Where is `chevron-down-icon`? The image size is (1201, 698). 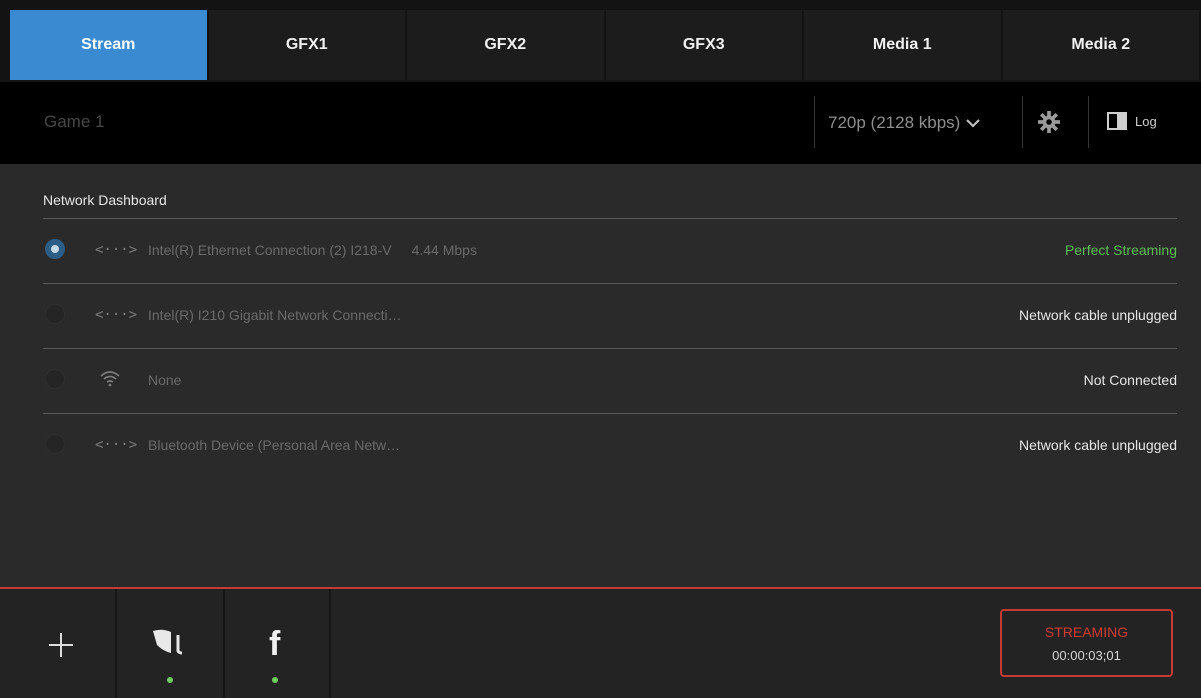 chevron-down-icon is located at coordinates (973, 123).